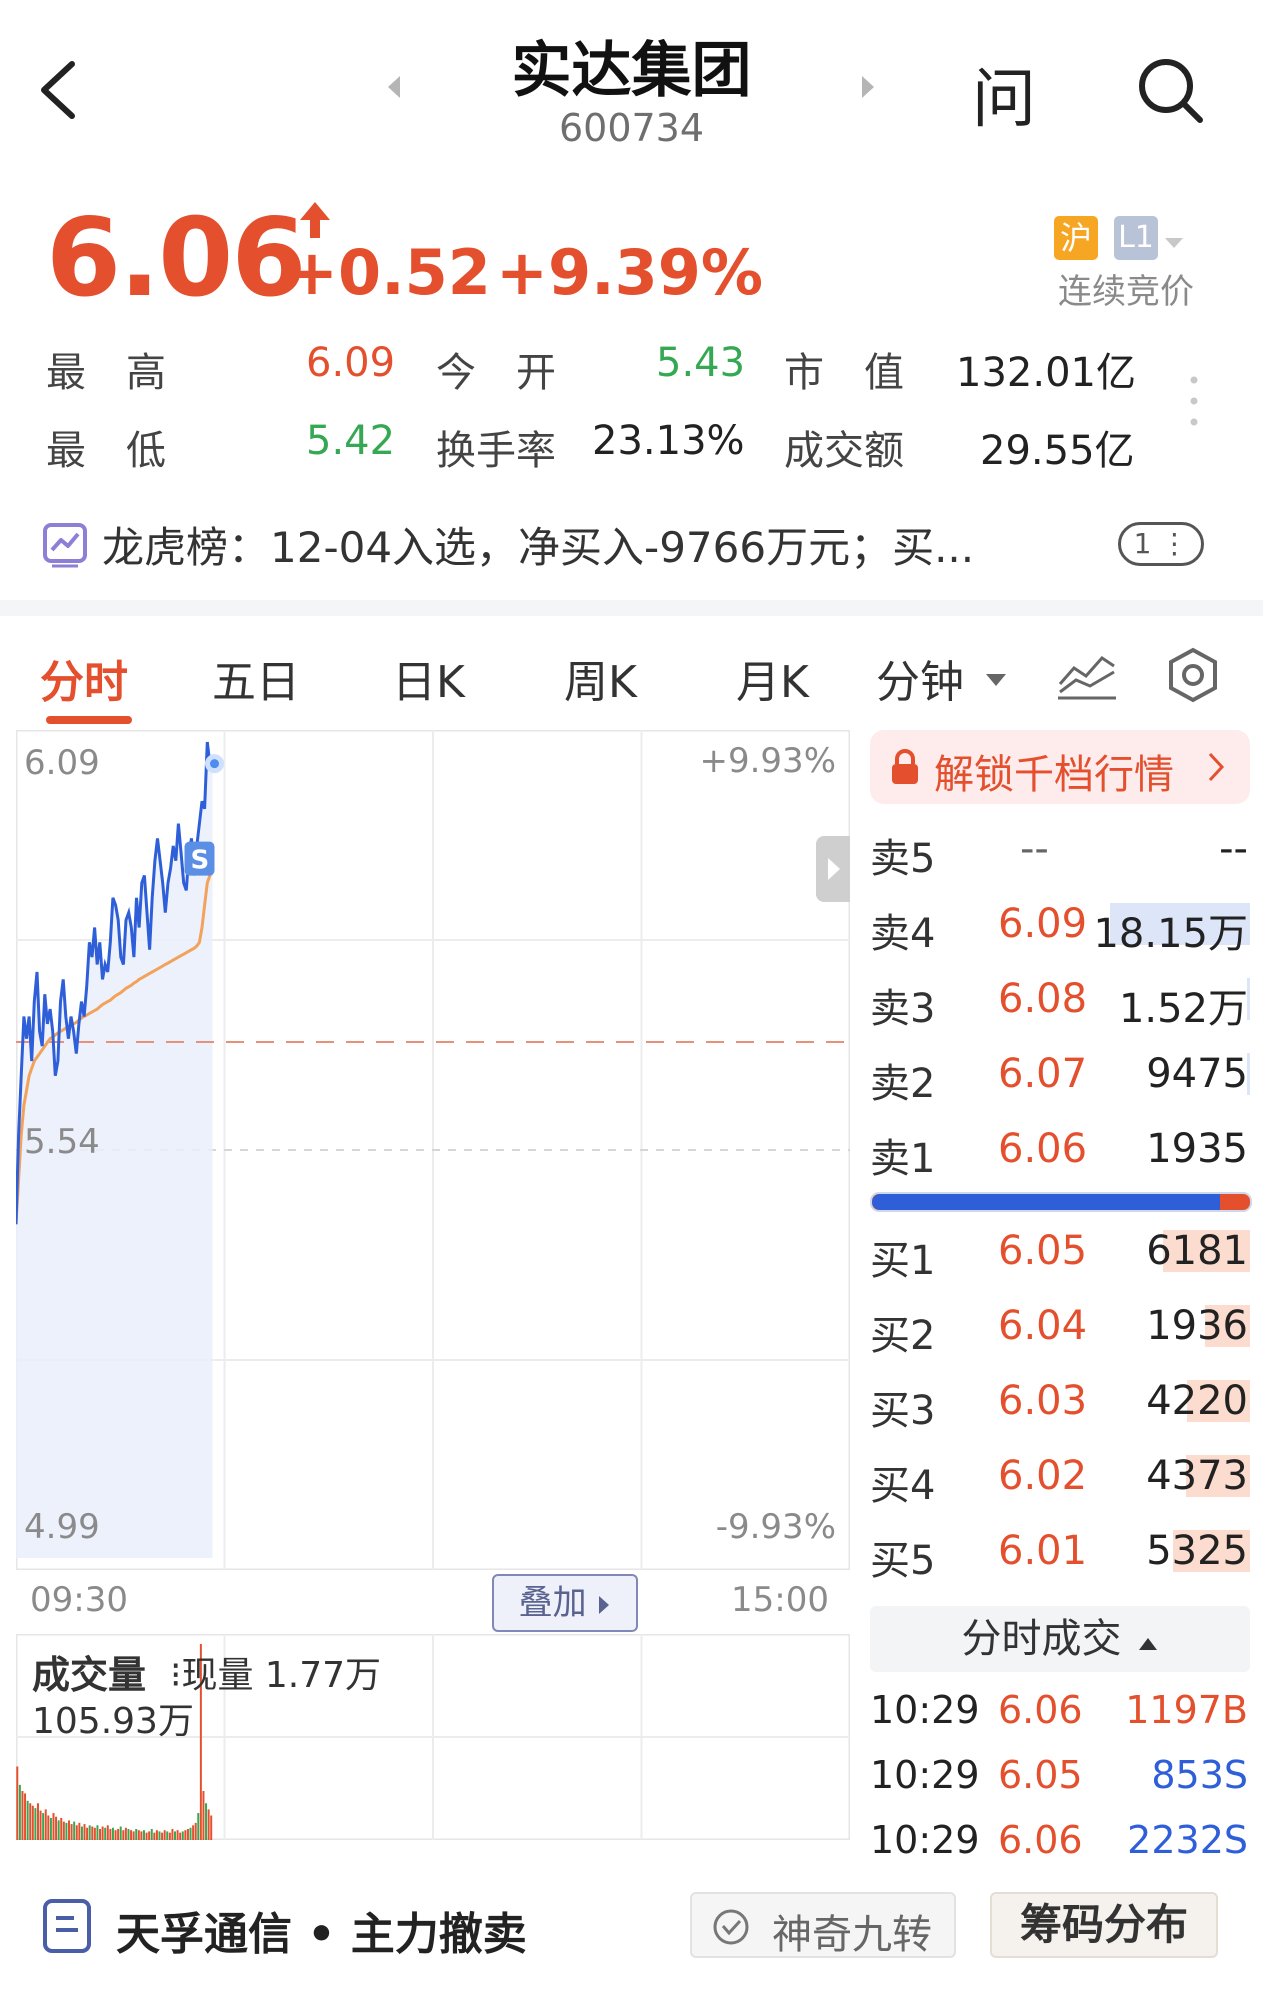  I want to click on y-axis-label-top: 6.09, so click(62, 763).